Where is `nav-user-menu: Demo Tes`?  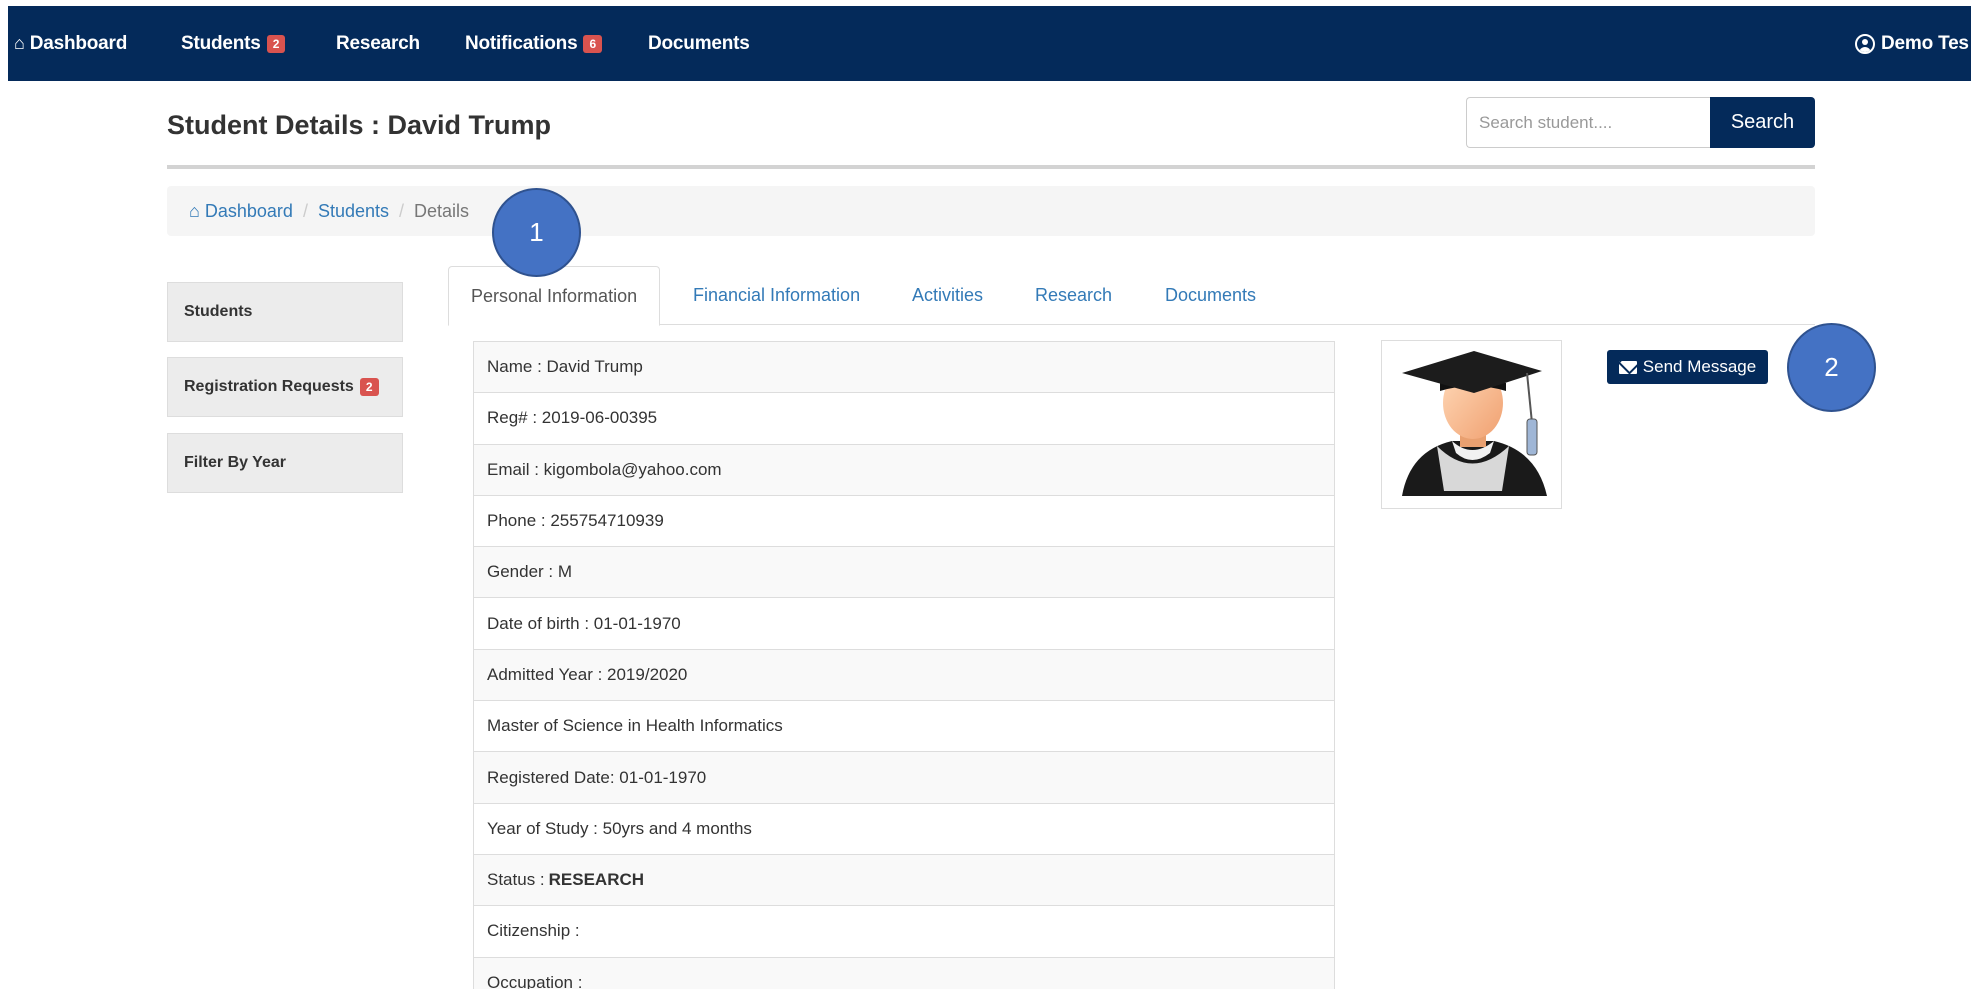 nav-user-menu: Demo Tes is located at coordinates (1912, 43).